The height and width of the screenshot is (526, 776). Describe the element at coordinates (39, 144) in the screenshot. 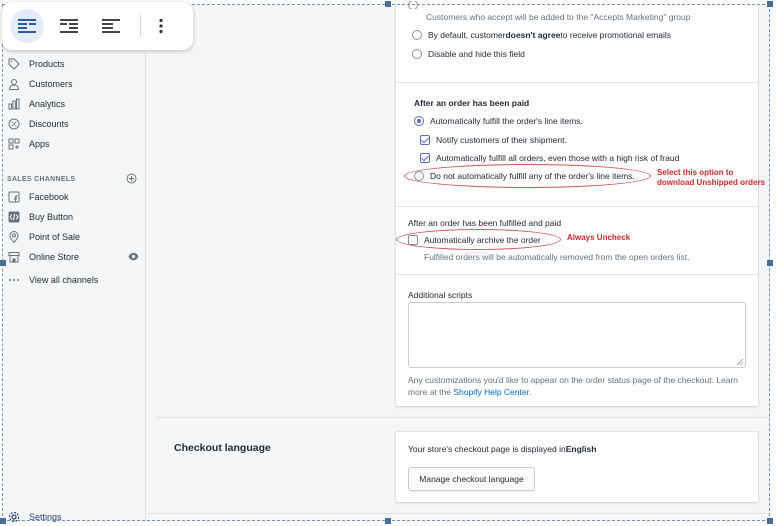

I see `sidebar-item-label: Apps` at that location.